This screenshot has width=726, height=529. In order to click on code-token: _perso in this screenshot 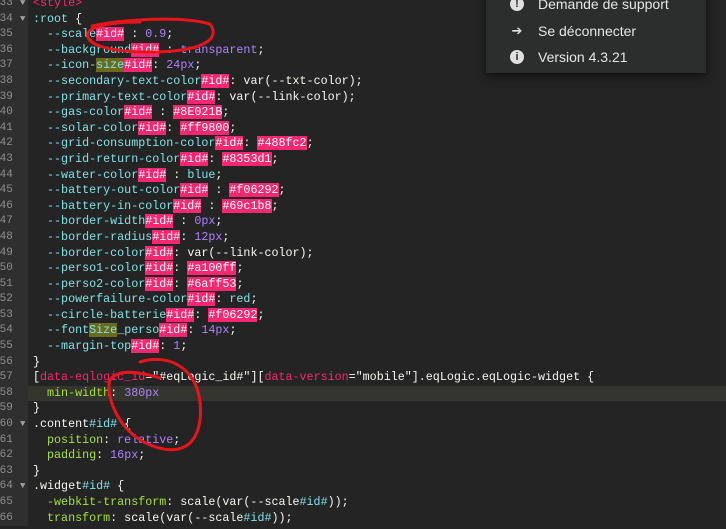, I will do `click(138, 330)`.